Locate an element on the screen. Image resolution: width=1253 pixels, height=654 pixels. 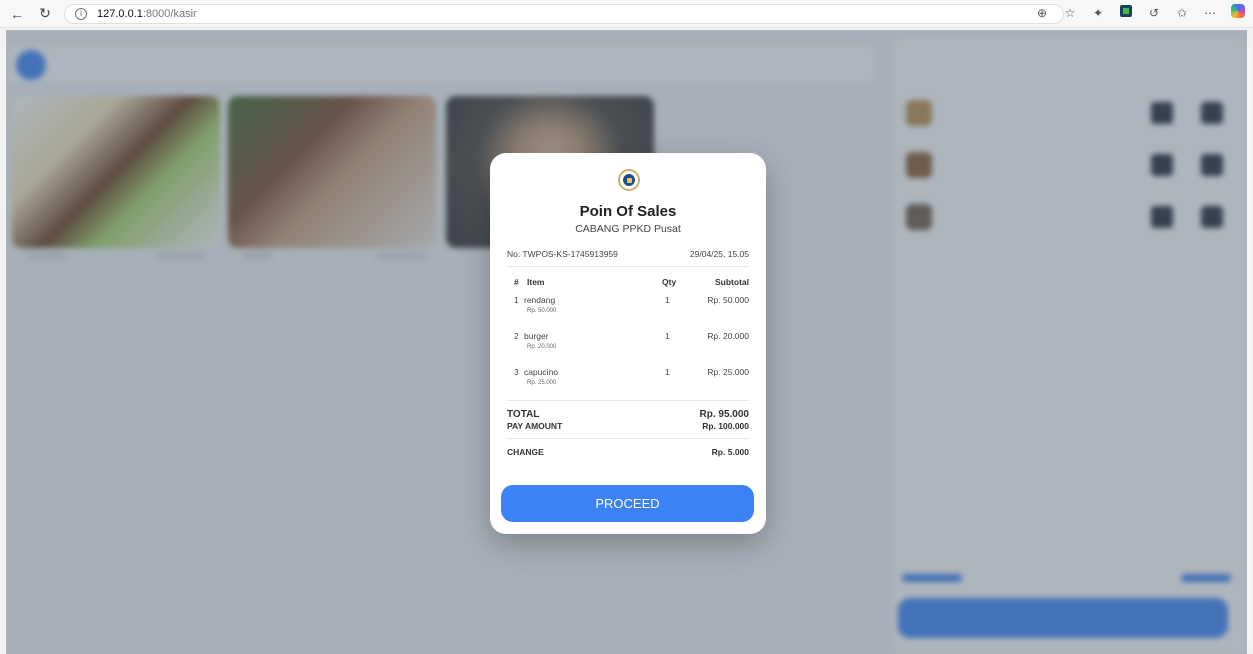
pay-amount-line: PAY AMOUNT Rp. 100.000 is located at coordinates (628, 426).